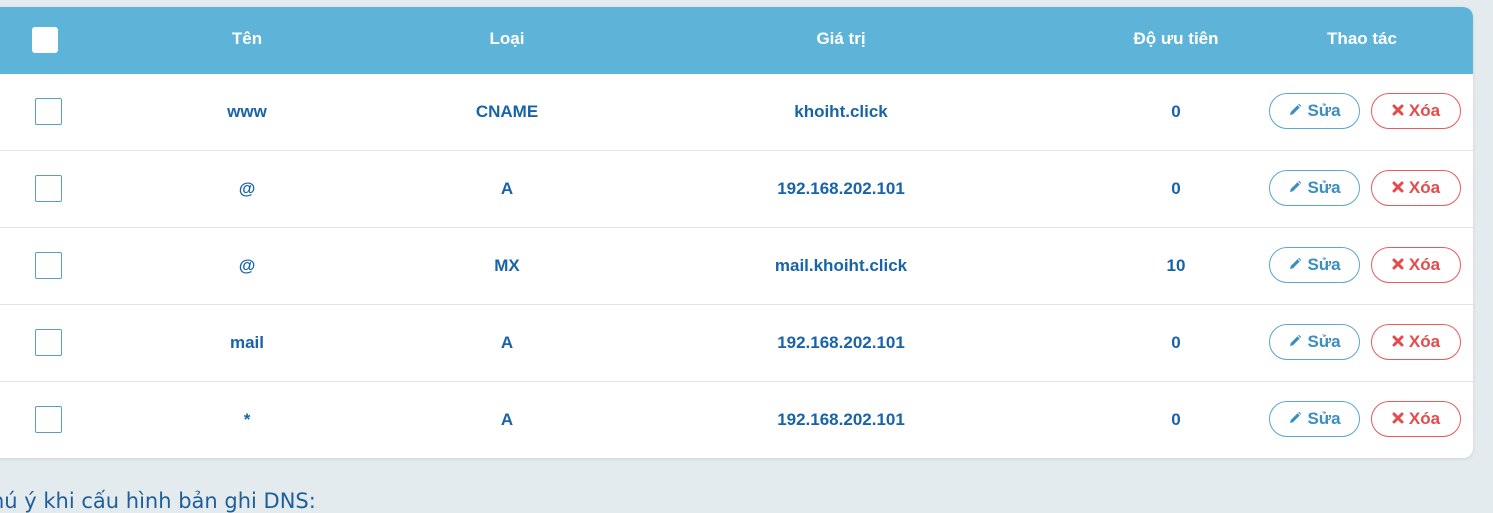  What do you see at coordinates (736, 266) in the screenshot?
I see `table-row: @ MX mail.khoiht.click 10 Sửa Xóa` at bounding box center [736, 266].